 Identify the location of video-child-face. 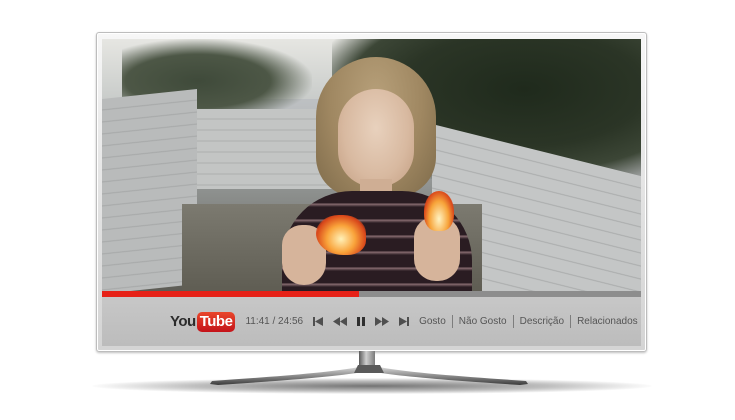
(376, 138).